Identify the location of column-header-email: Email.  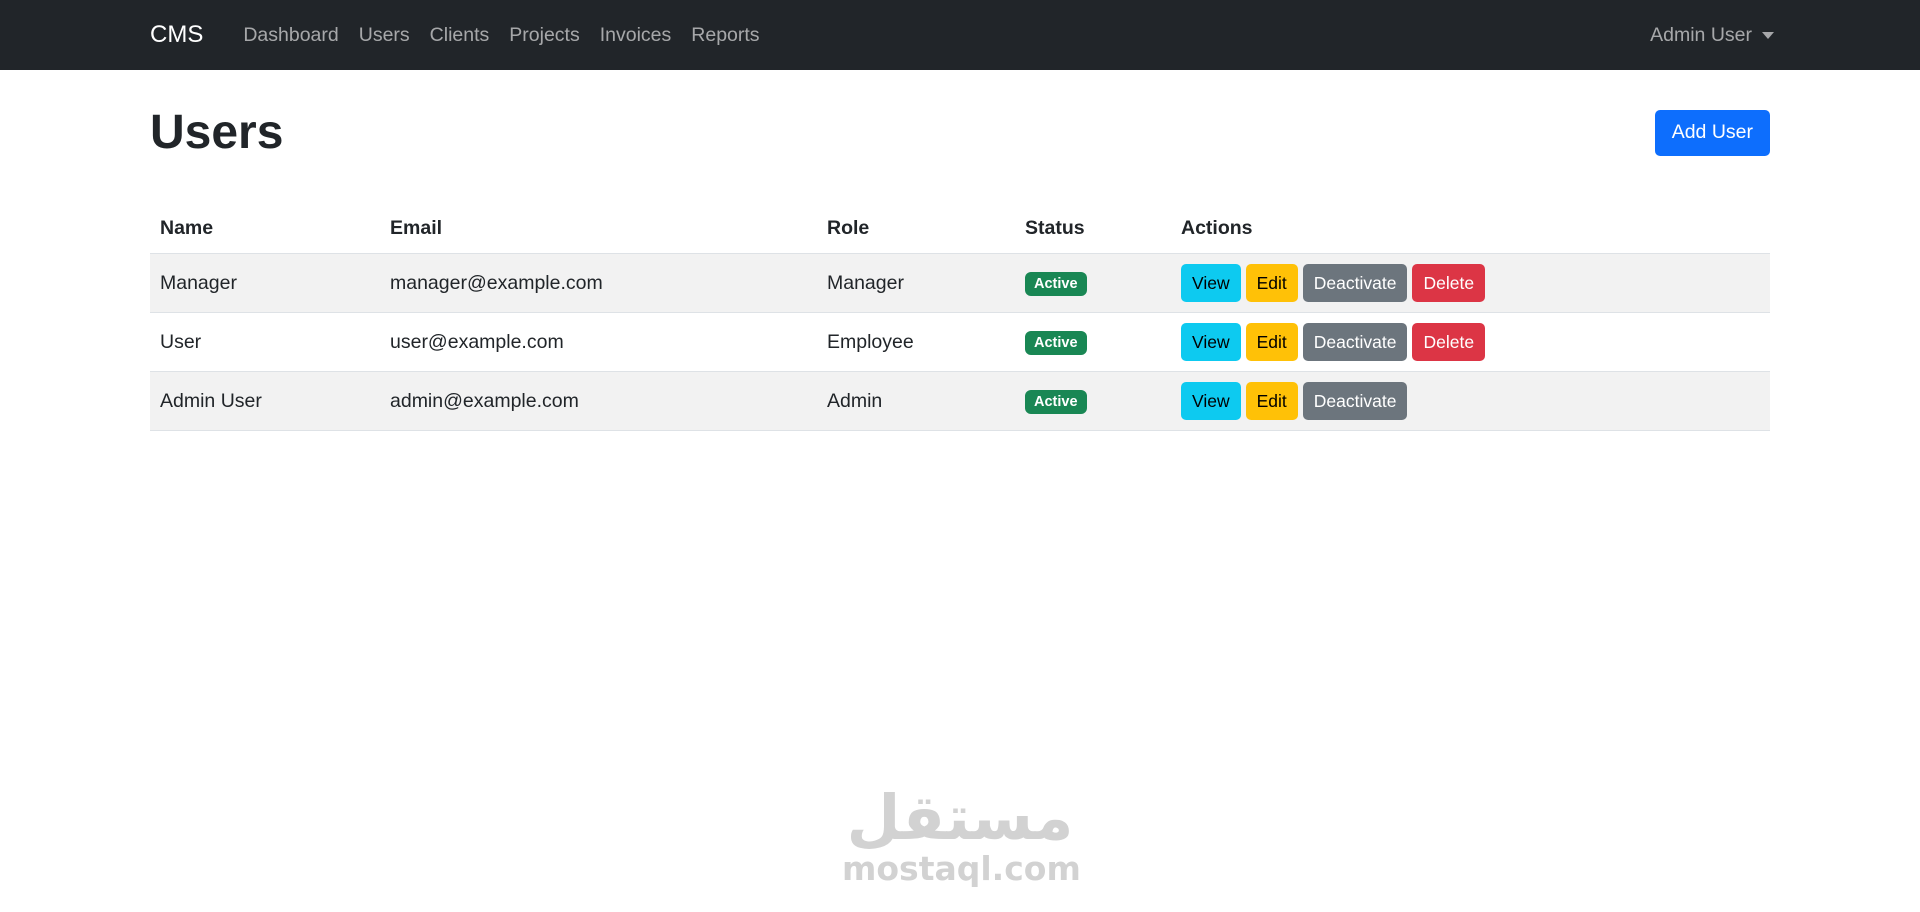
(598, 229).